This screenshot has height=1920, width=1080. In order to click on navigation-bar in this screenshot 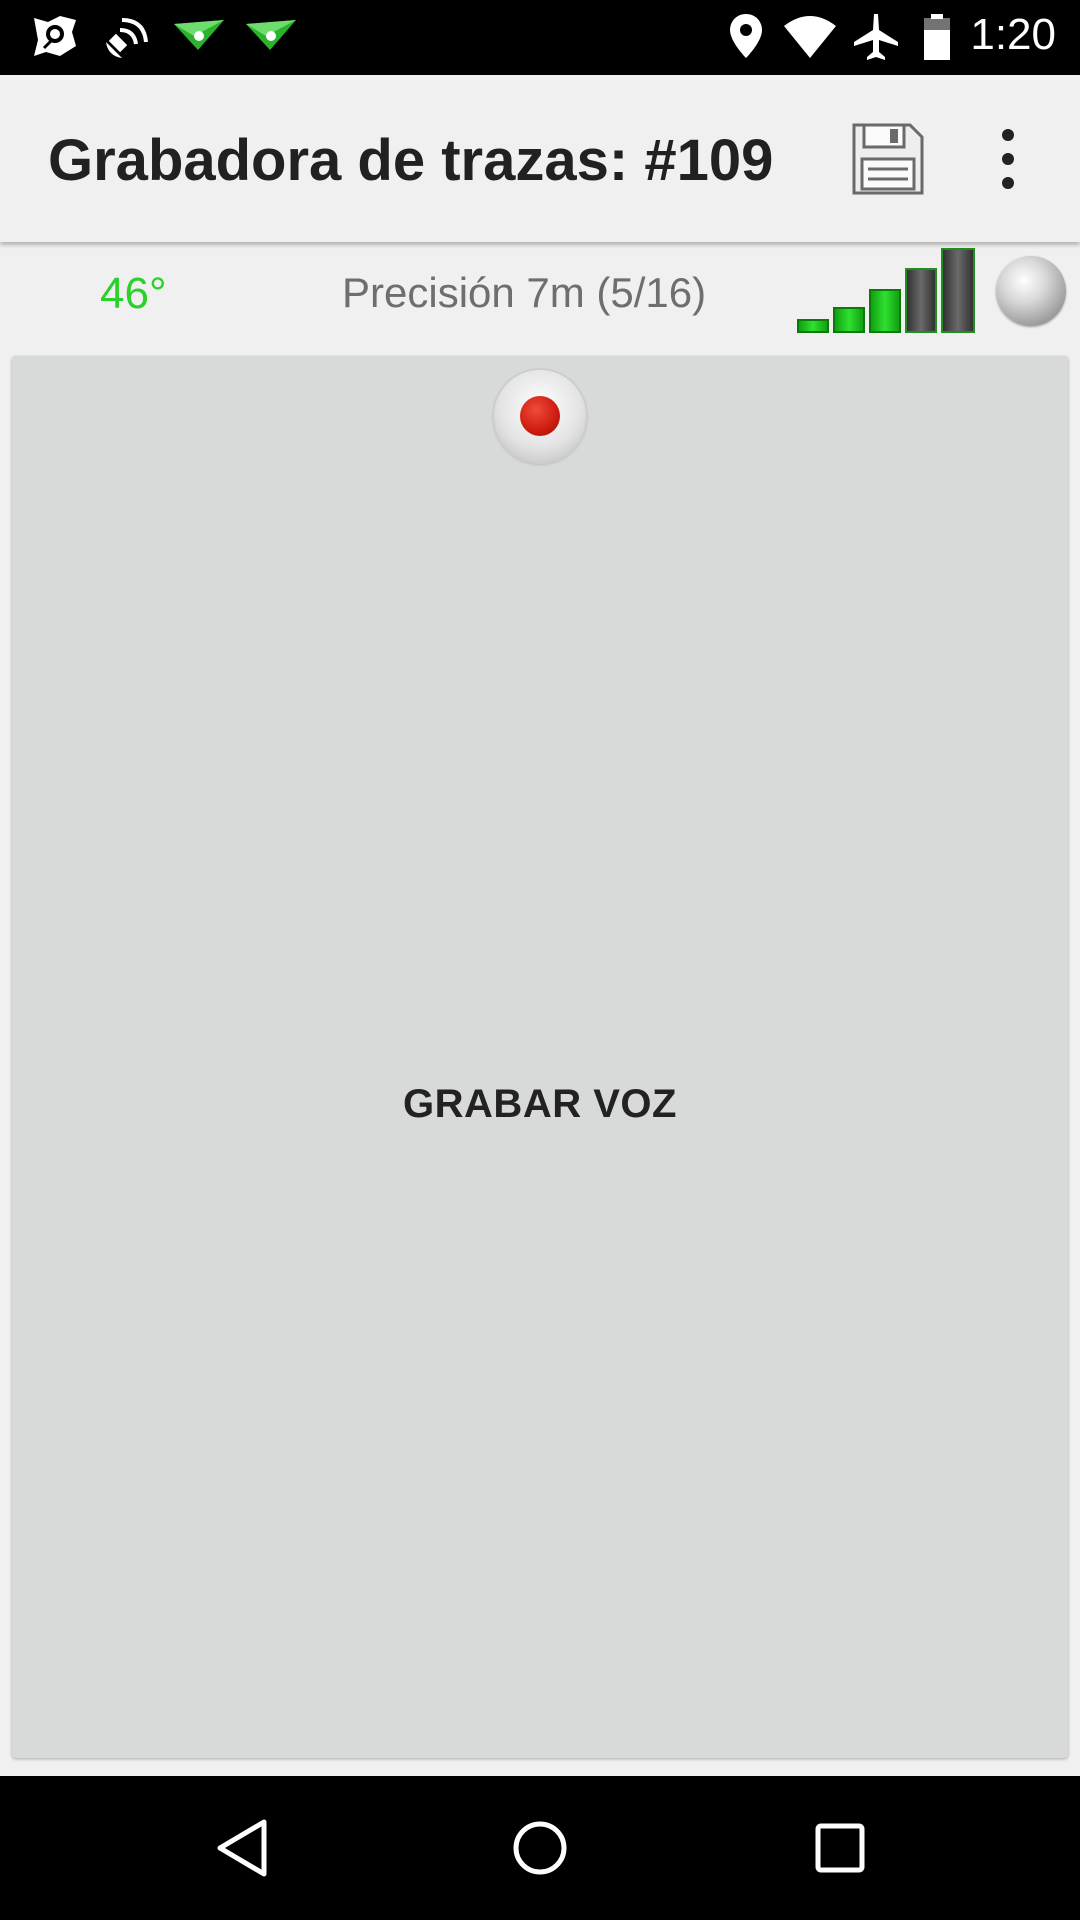, I will do `click(540, 1848)`.